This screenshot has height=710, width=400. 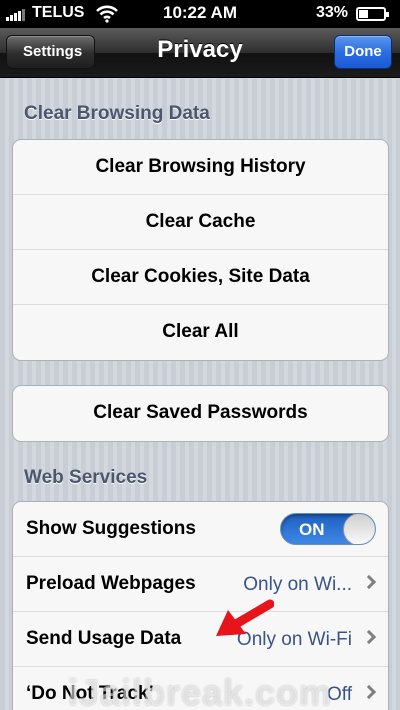 I want to click on passwords-group: Clear Saved Passwords, so click(x=200, y=413).